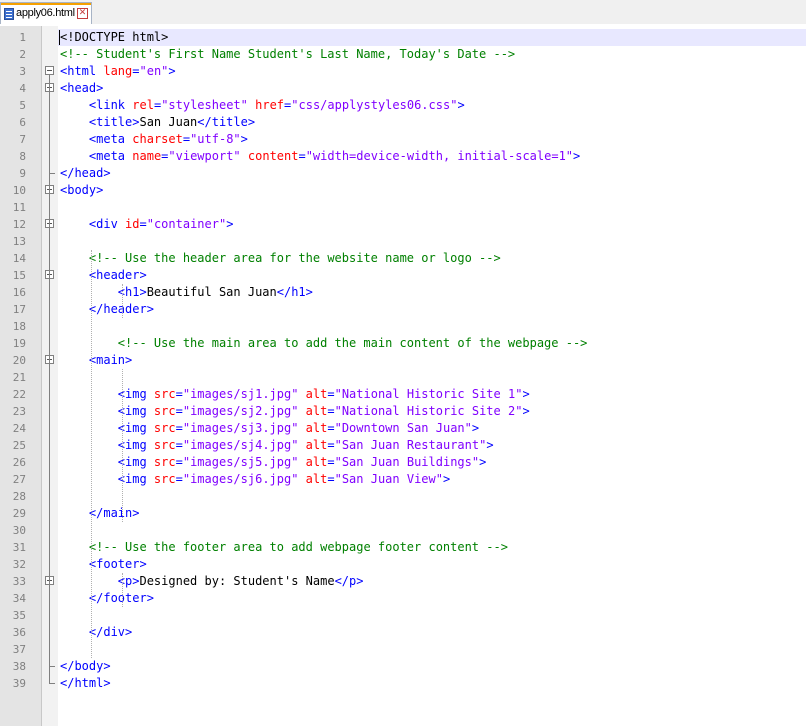 This screenshot has height=726, width=806. Describe the element at coordinates (403, 224) in the screenshot. I see `code-line: 12 <div id="container">` at that location.